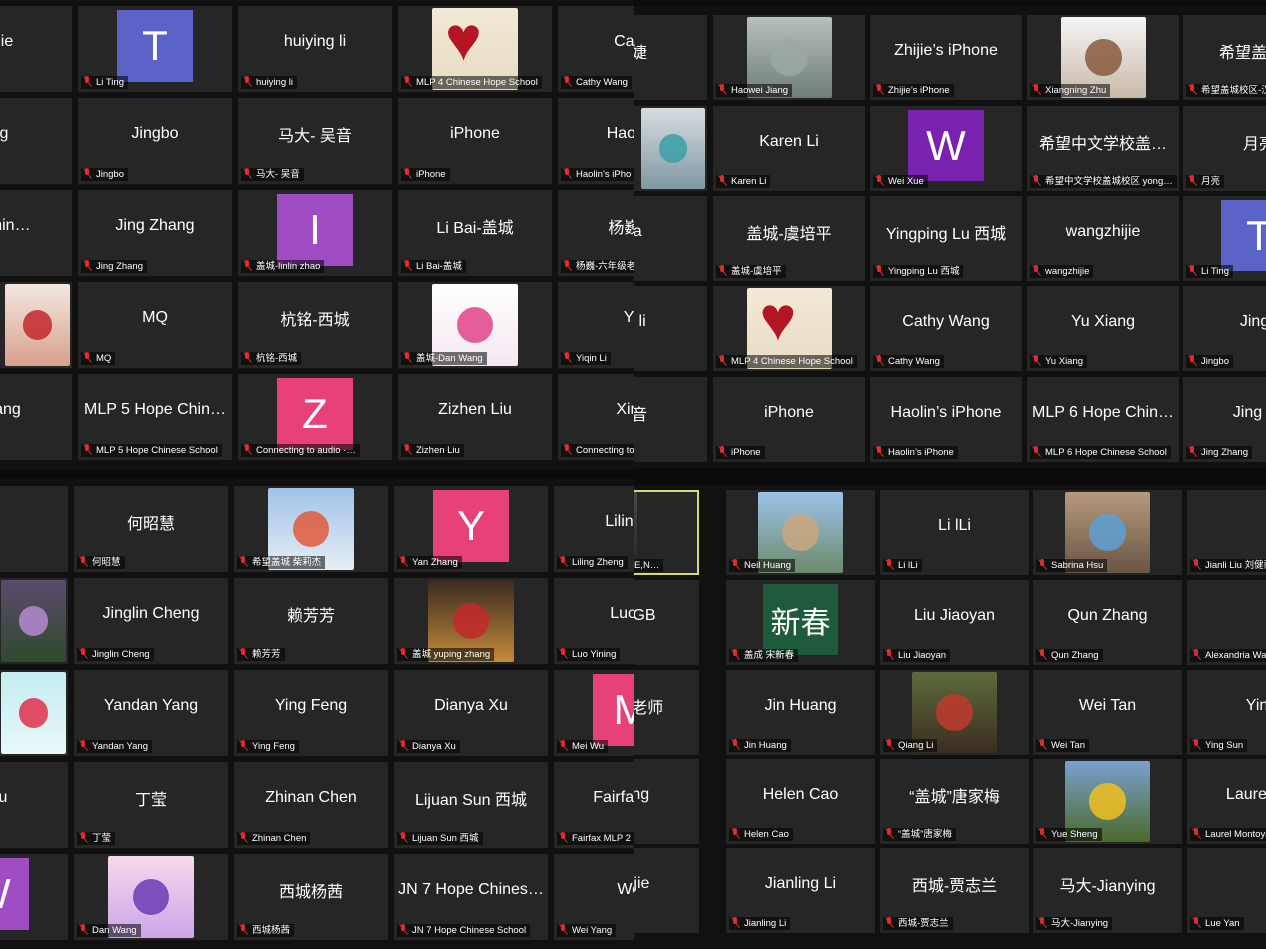 The width and height of the screenshot is (1266, 949). Describe the element at coordinates (34, 805) in the screenshot. I see `participant-tile: g Xu` at that location.